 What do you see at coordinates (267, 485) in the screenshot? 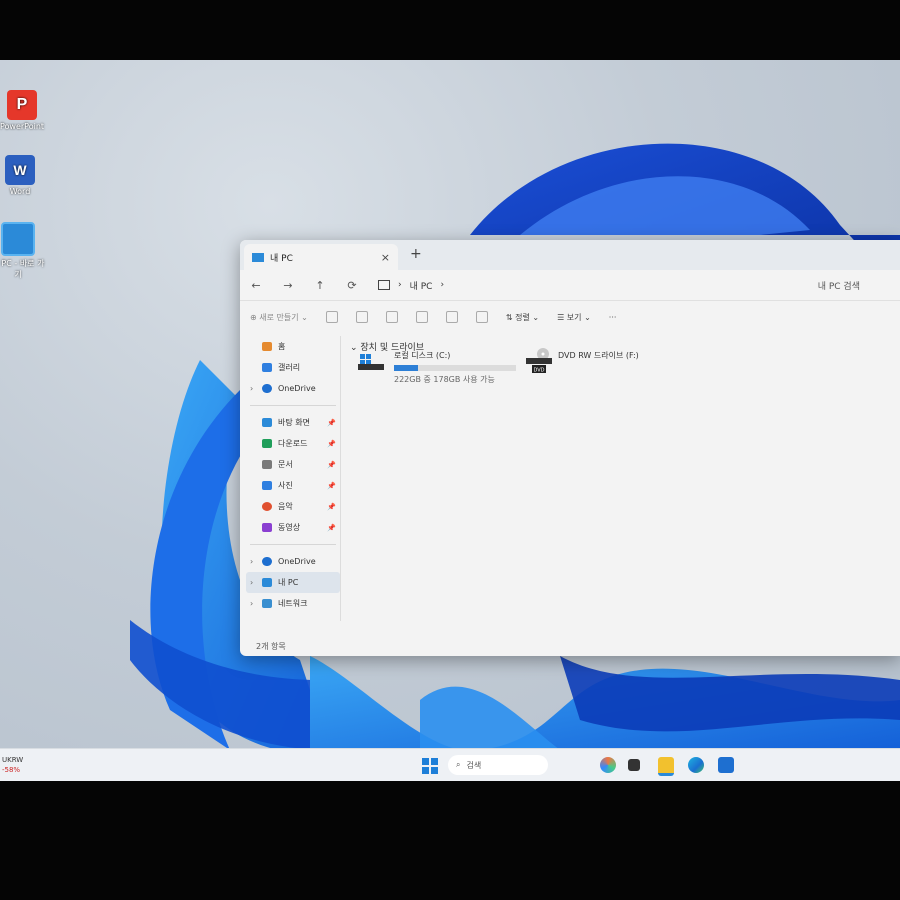
I see `pictures-icon` at bounding box center [267, 485].